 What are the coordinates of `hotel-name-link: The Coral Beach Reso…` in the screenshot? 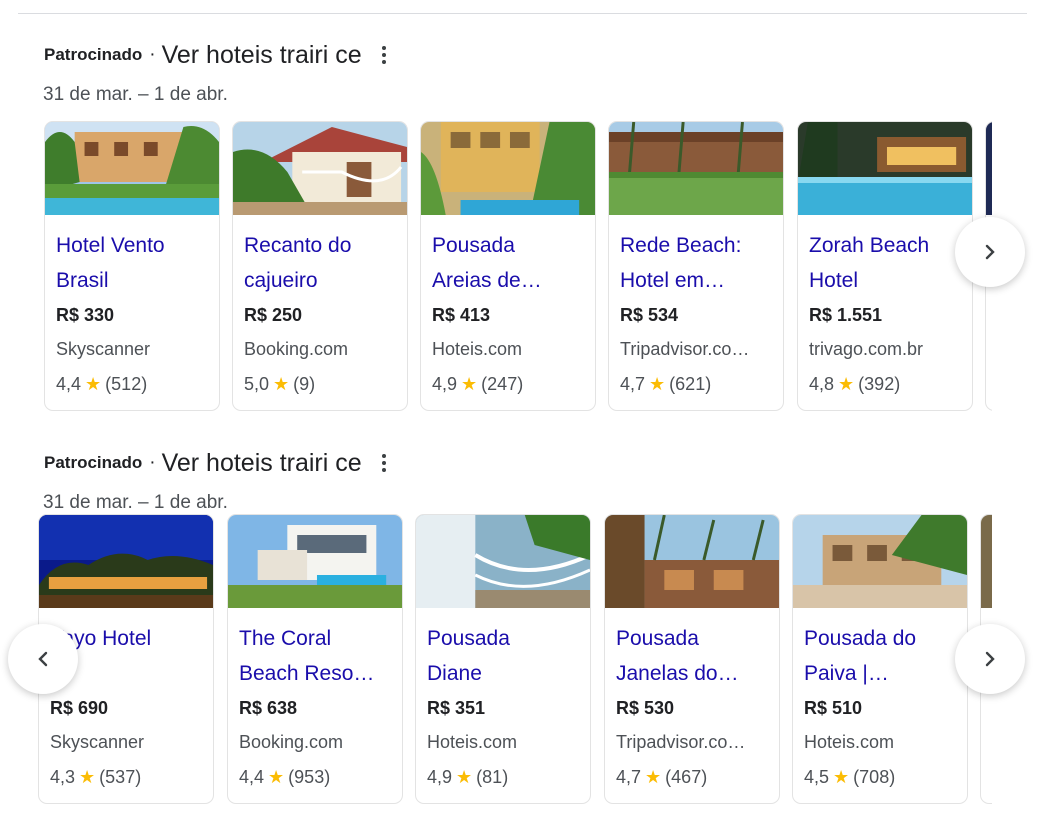 It's located at (319, 656).